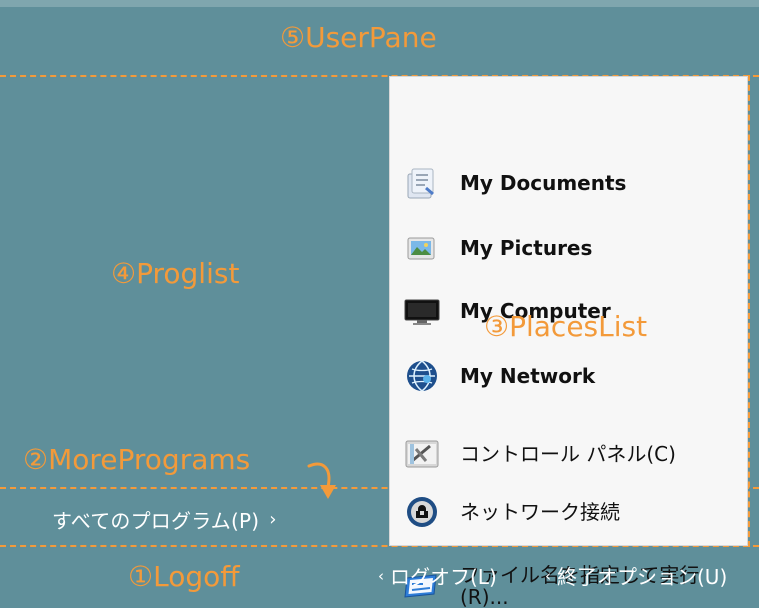 The width and height of the screenshot is (759, 608). What do you see at coordinates (526, 247) in the screenshot?
I see `place-label: My Pictures` at bounding box center [526, 247].